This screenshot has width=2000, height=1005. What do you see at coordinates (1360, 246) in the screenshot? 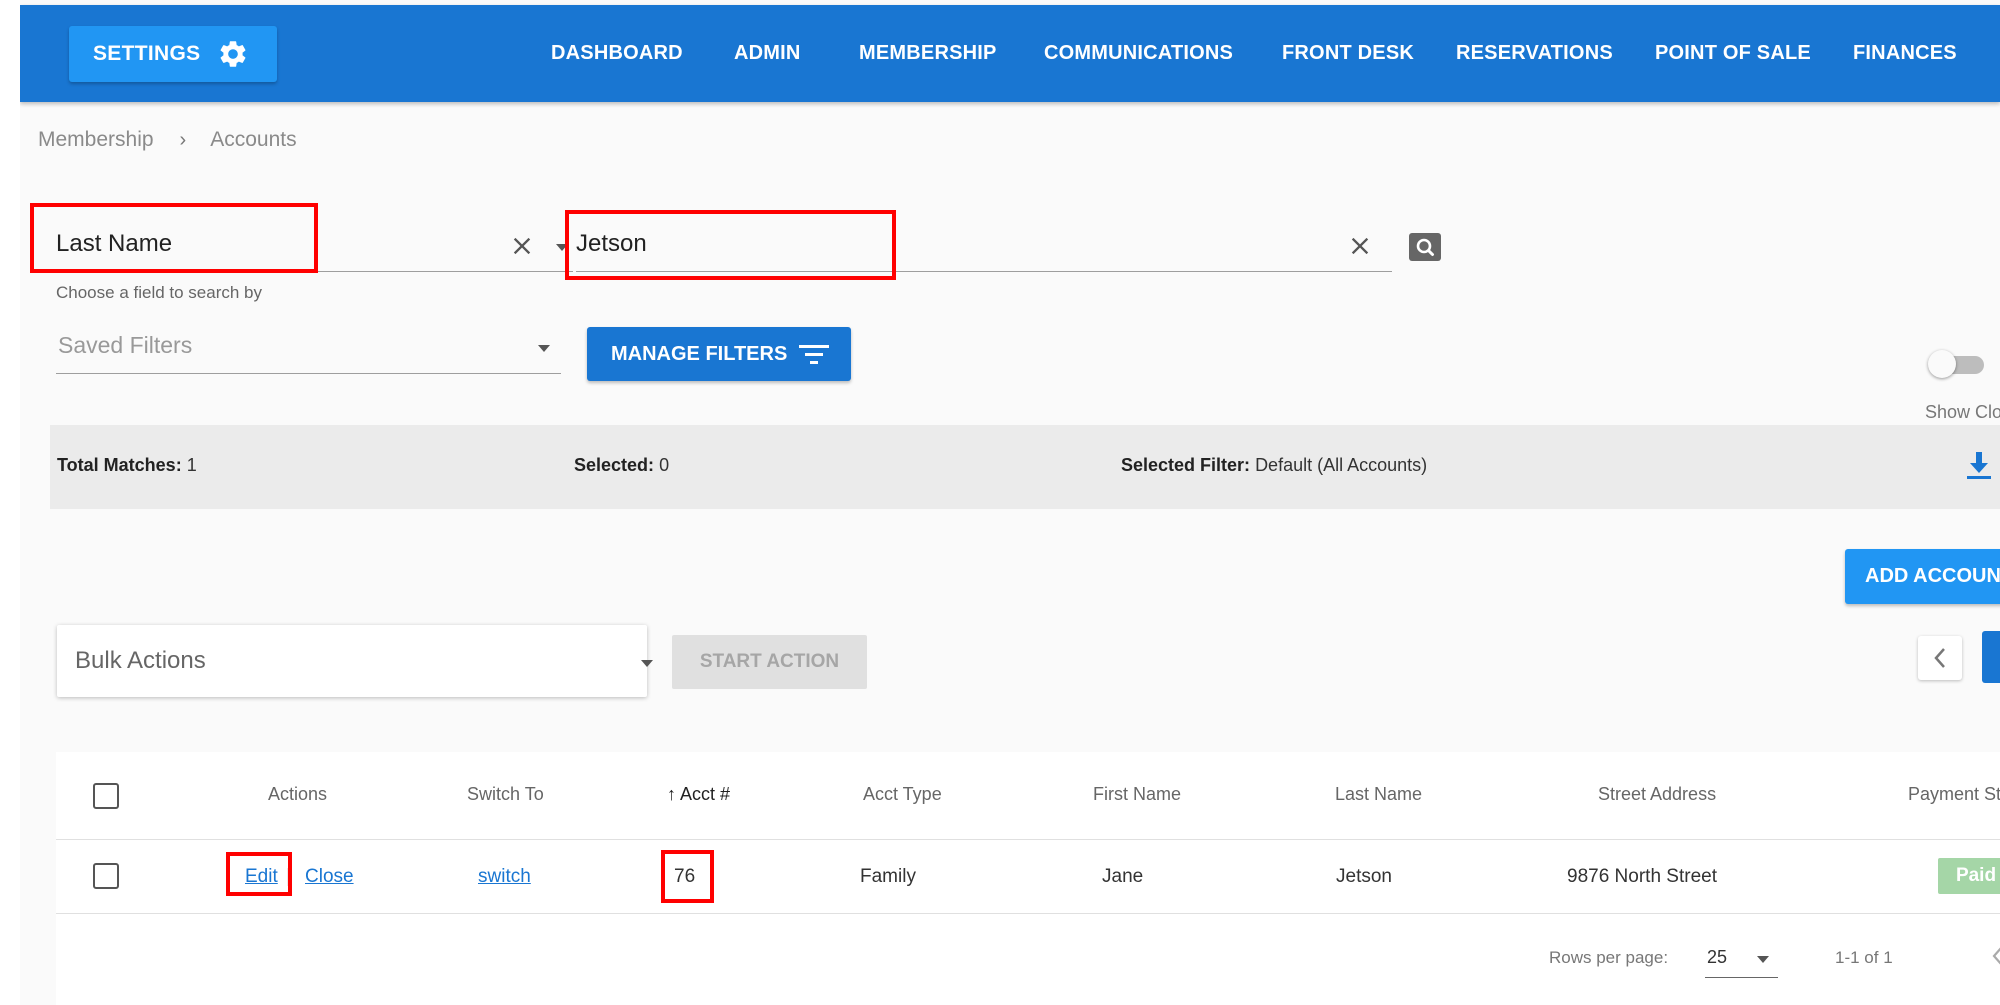
I see `clear-search-icon` at bounding box center [1360, 246].